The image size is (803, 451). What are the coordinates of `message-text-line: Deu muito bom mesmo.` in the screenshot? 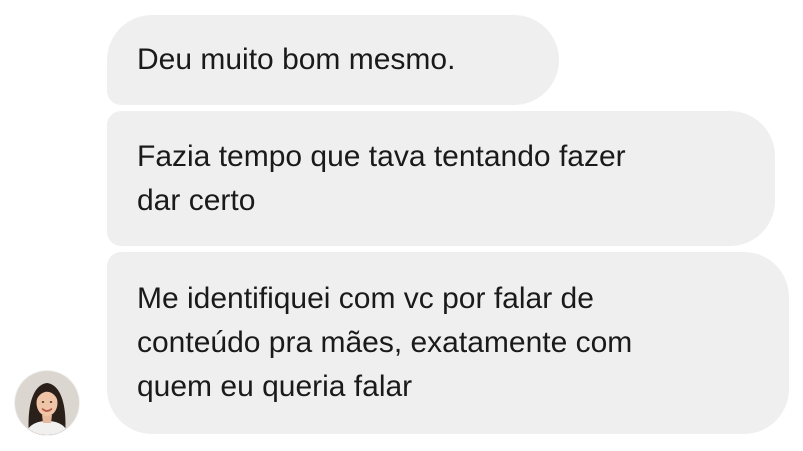 It's located at (296, 59).